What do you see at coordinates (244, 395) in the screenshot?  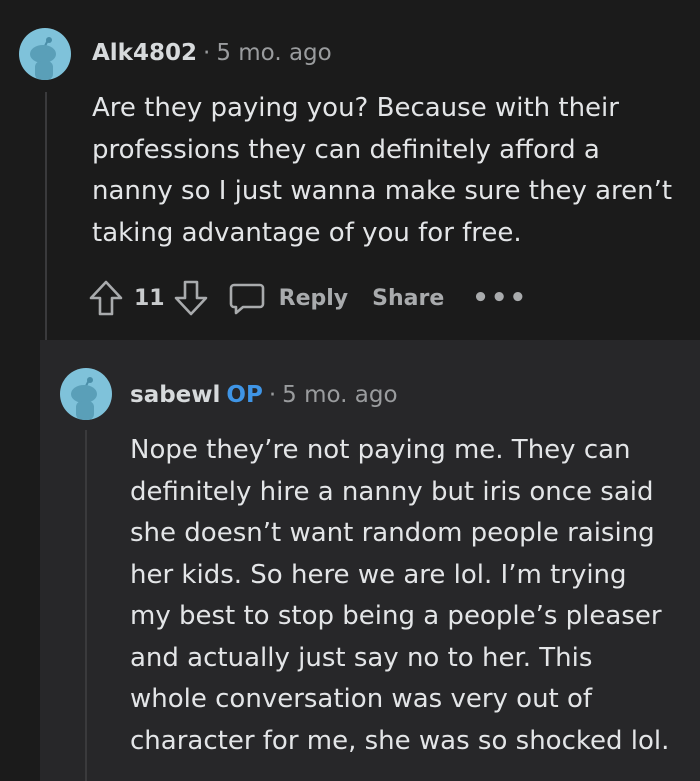 I see `op-badge: OP` at bounding box center [244, 395].